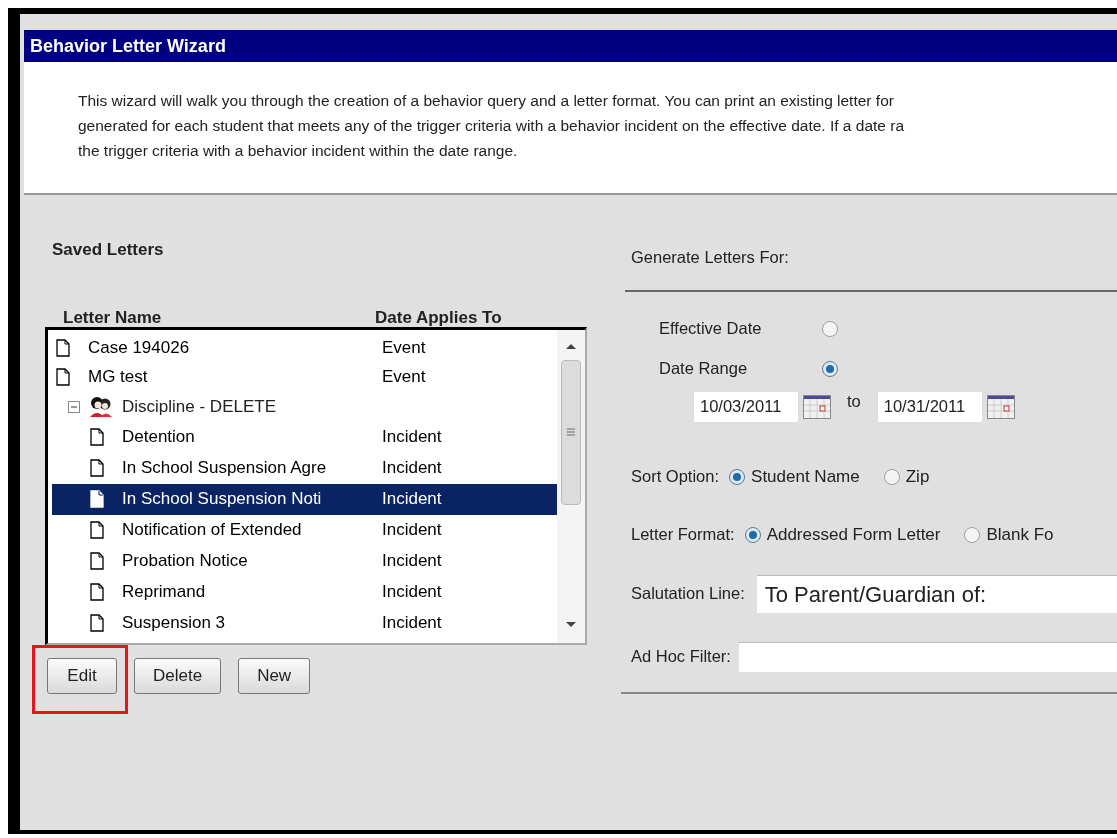 Image resolution: width=1117 pixels, height=838 pixels. I want to click on letter-row: Probation Notice Incident, so click(304, 561).